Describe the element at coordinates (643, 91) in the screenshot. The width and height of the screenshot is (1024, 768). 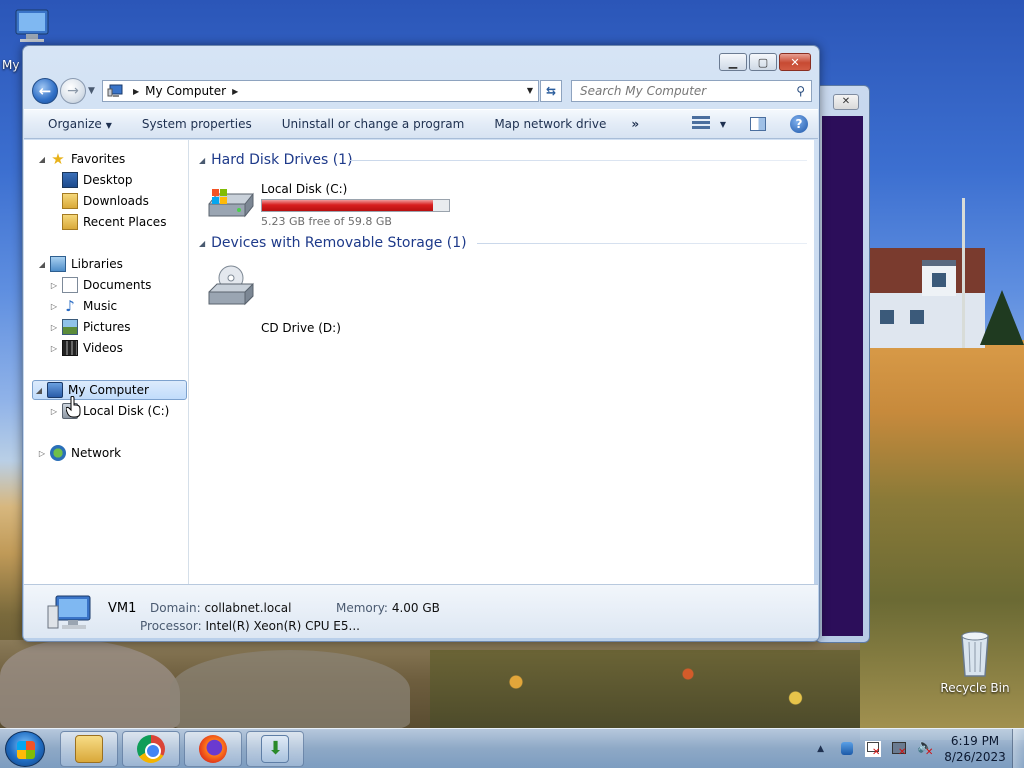
I see `search-placeholder: Search My Computer` at that location.